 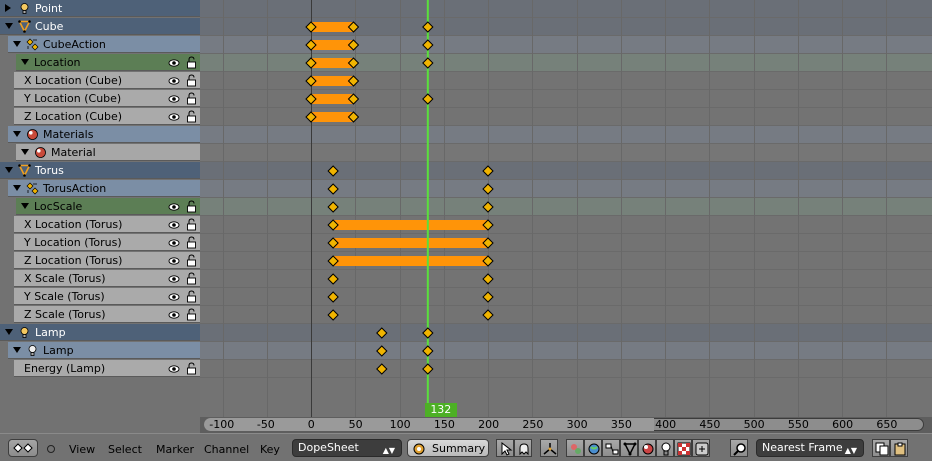 What do you see at coordinates (683, 448) in the screenshot?
I see `filter-texture-button` at bounding box center [683, 448].